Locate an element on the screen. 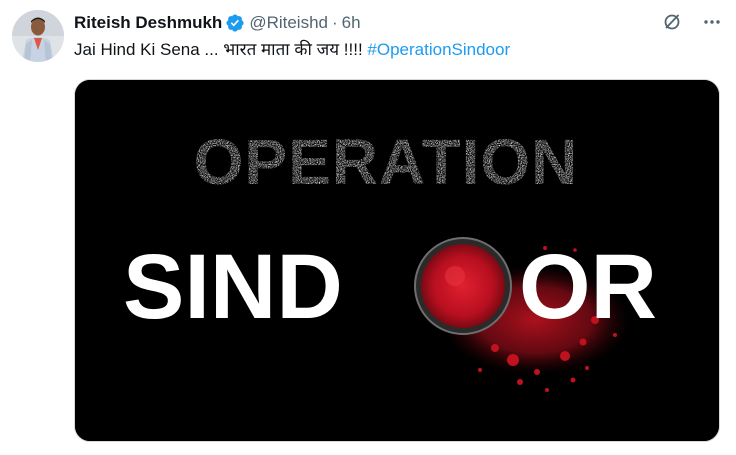 Image resolution: width=736 pixels, height=455 pixels. hashtag-link: #OperationSindoor is located at coordinates (438, 49).